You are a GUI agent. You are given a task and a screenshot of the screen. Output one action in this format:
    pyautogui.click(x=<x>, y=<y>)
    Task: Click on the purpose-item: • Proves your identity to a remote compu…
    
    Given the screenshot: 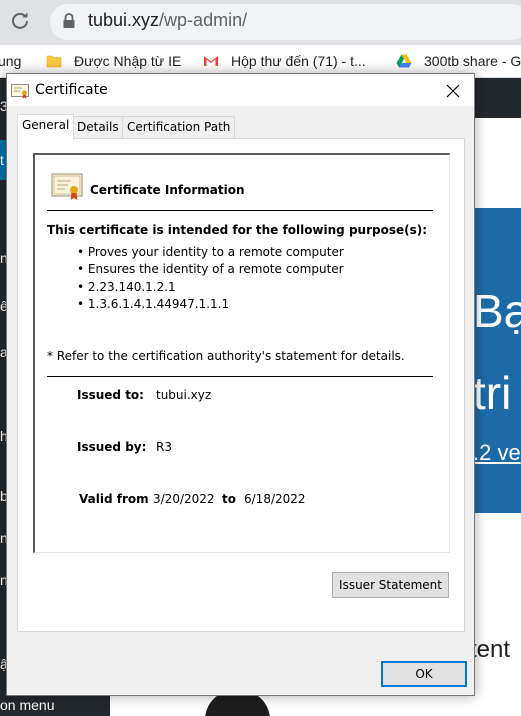 What is the action you would take?
    pyautogui.click(x=210, y=252)
    